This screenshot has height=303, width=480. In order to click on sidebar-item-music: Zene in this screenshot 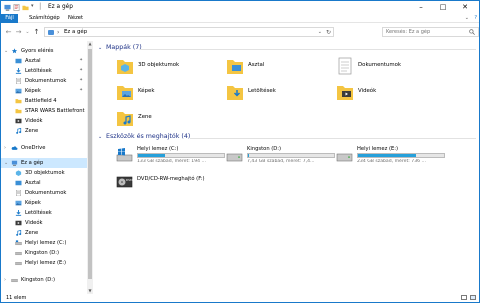, I will do `click(44, 131)`.